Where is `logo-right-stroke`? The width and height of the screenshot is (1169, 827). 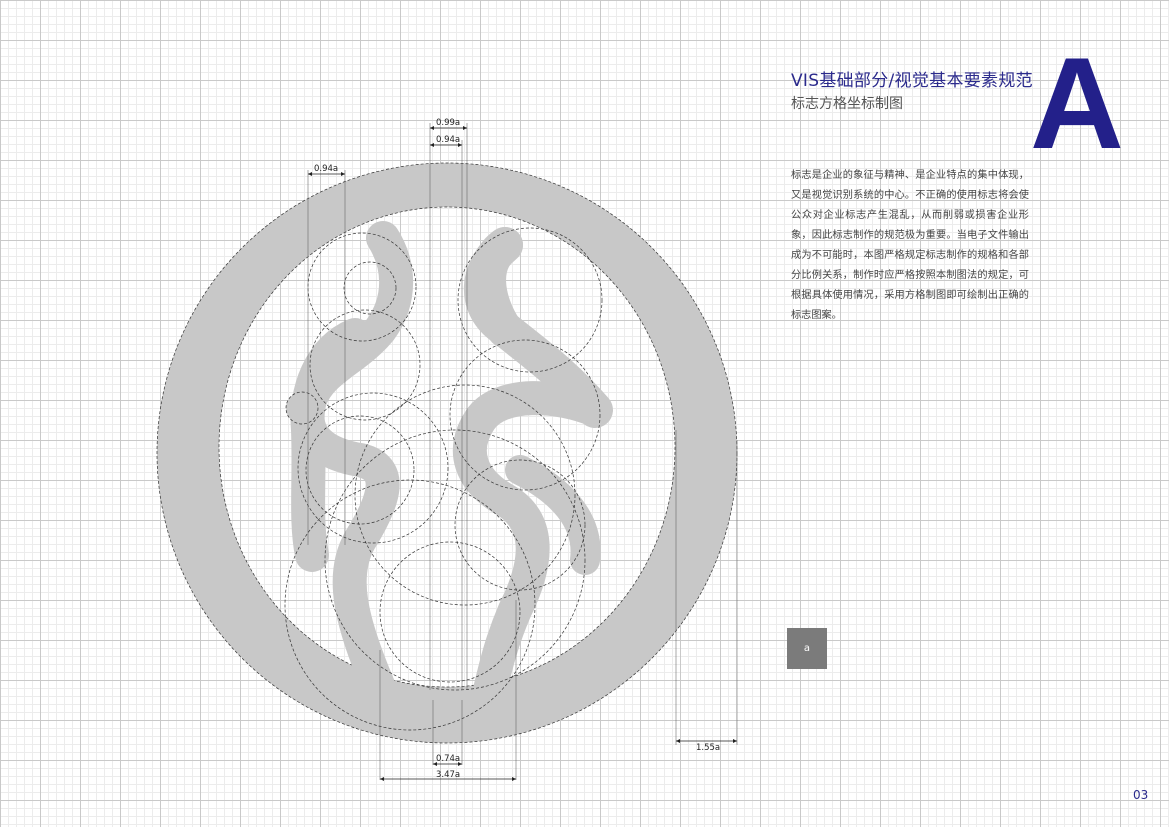
logo-right-stroke is located at coordinates (532, 467).